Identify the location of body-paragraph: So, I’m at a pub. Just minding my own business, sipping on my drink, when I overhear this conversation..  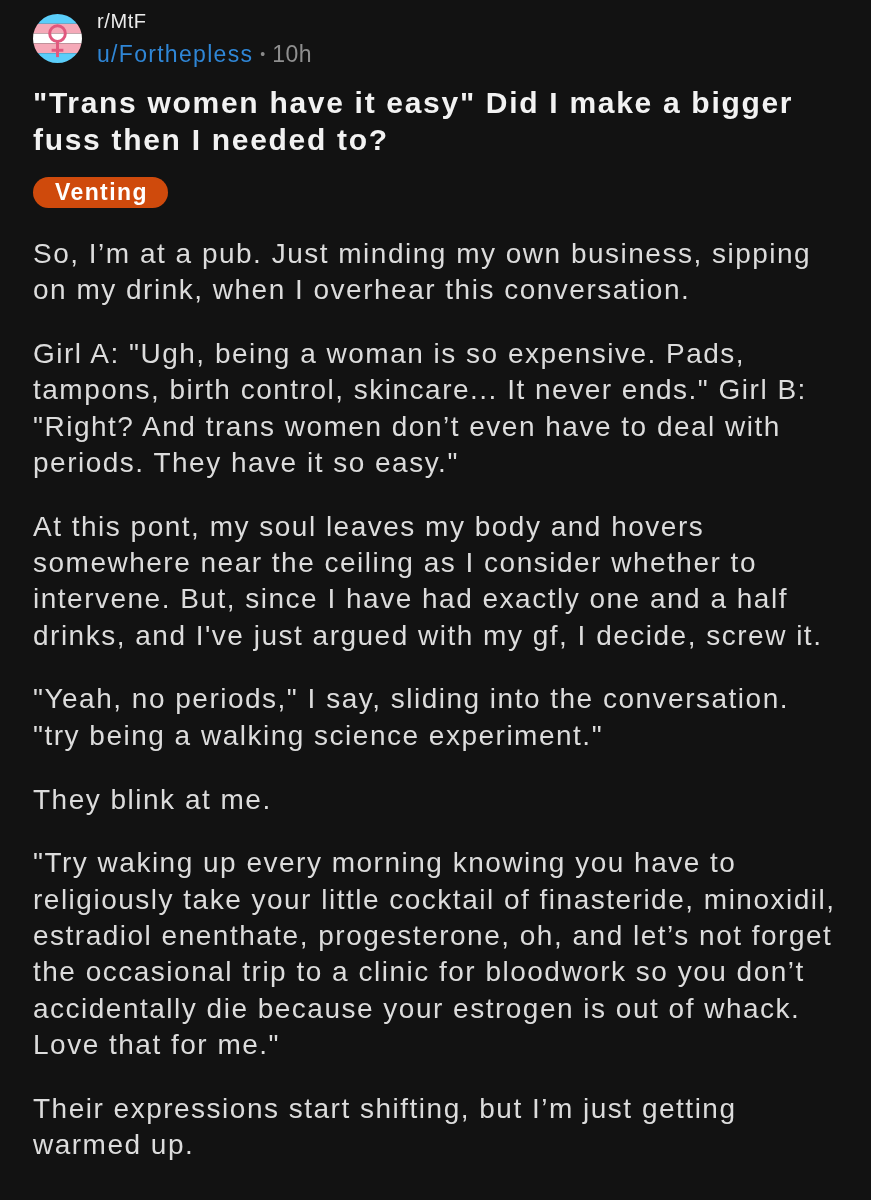
(423, 272).